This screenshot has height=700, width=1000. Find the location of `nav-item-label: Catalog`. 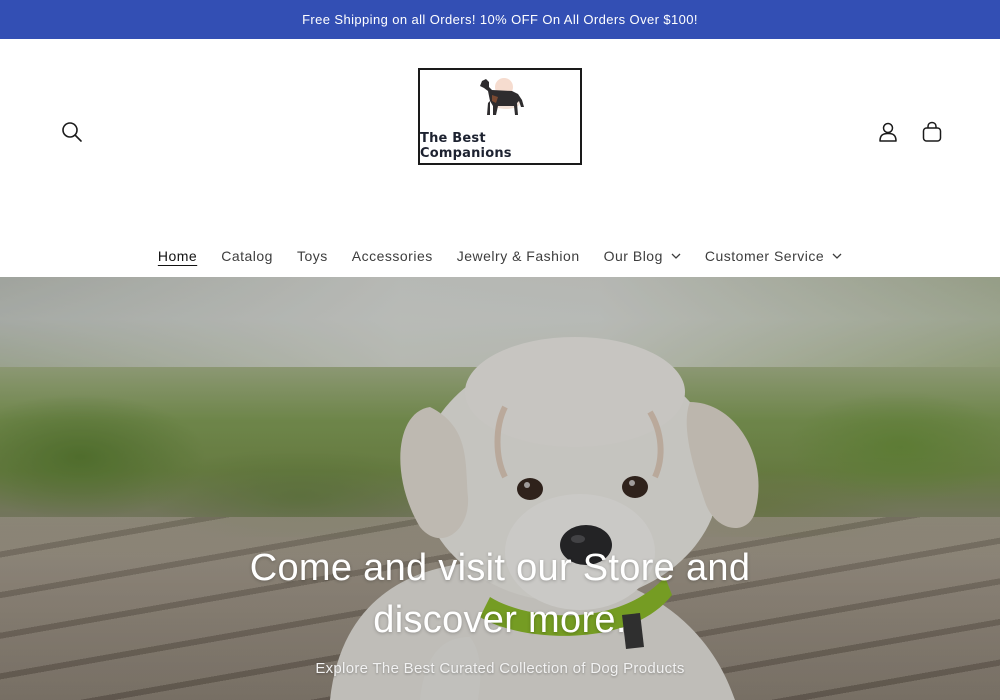

nav-item-label: Catalog is located at coordinates (247, 256).